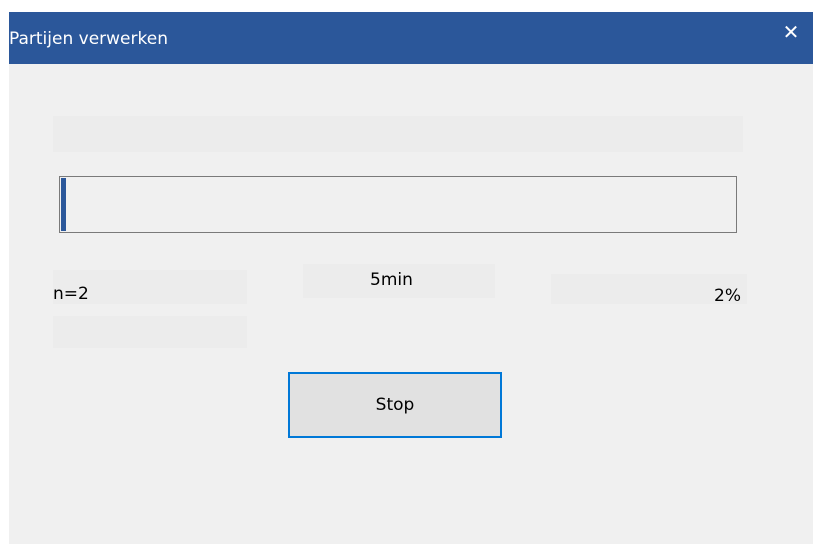  What do you see at coordinates (398, 134) in the screenshot?
I see `status-panel-top` at bounding box center [398, 134].